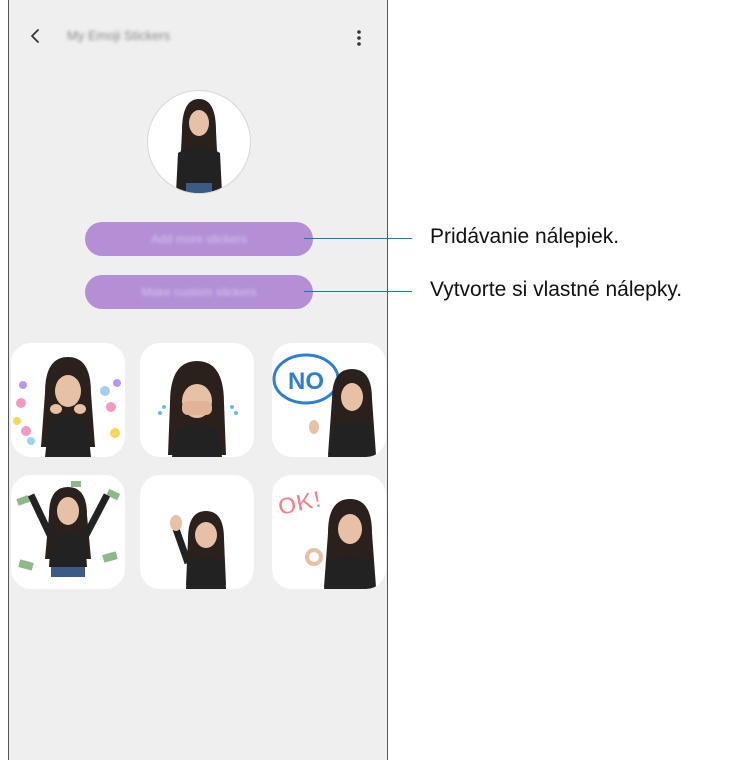 This screenshot has height=760, width=740. Describe the element at coordinates (306, 381) in the screenshot. I see `sticker-no-text: NO` at that location.